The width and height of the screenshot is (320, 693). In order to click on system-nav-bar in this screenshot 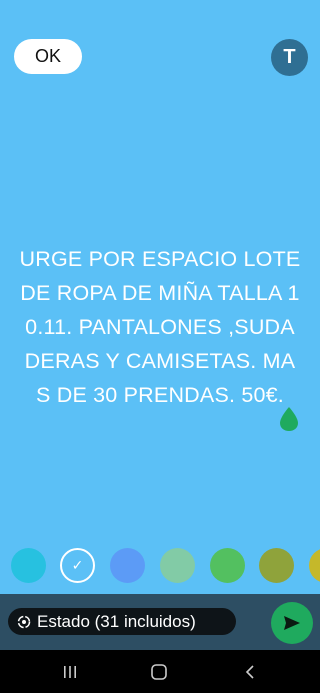, I will do `click(160, 671)`.